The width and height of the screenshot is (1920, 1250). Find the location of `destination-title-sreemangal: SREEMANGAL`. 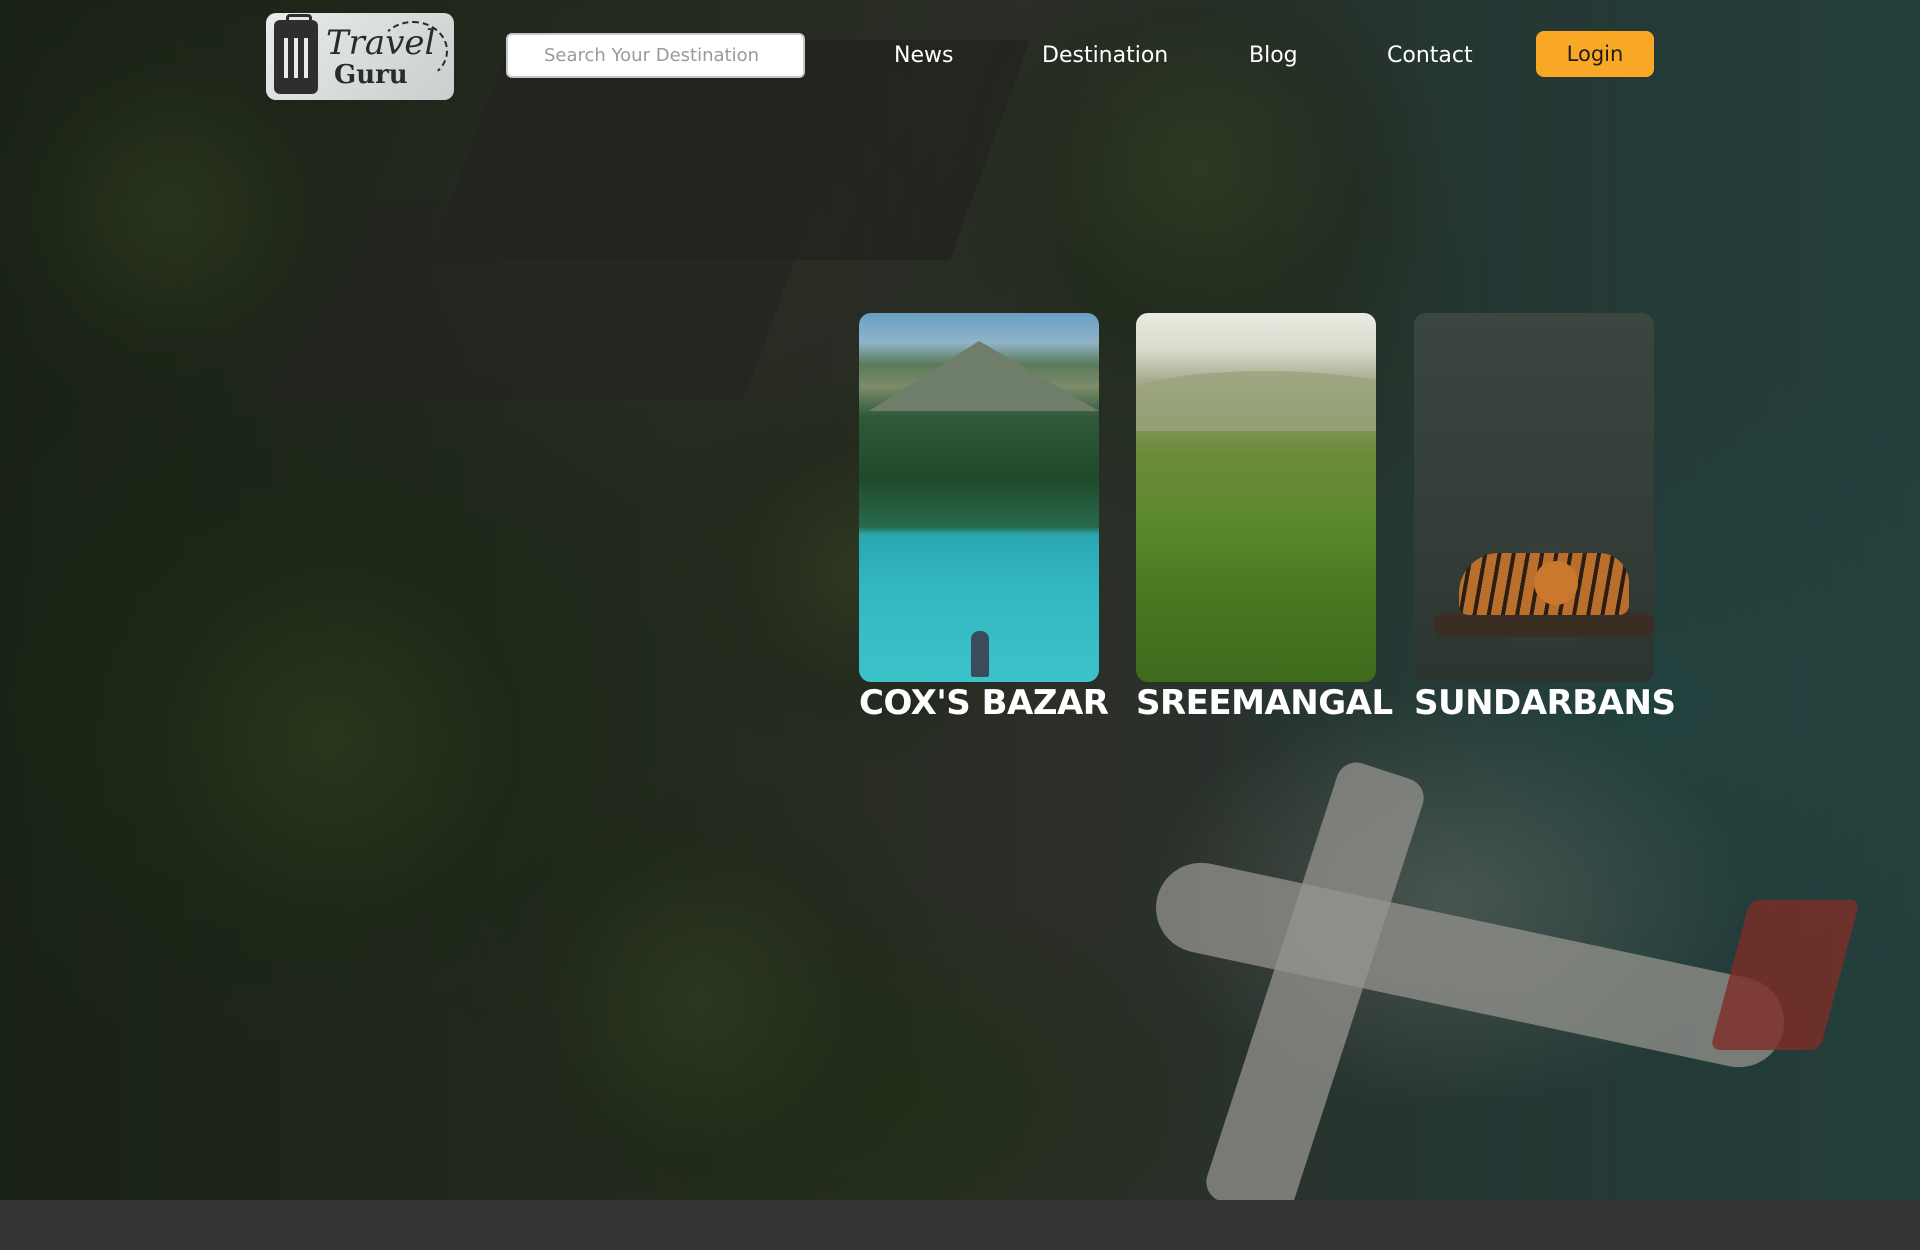

destination-title-sreemangal: SREEMANGAL is located at coordinates (1264, 703).